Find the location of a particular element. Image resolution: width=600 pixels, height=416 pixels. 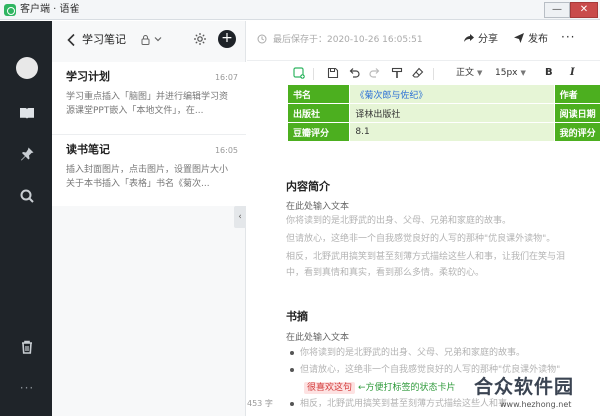

paragraph-line: 但请放心，这绝非一个自我感觉良好的人写的那种"优良课外读物"。 is located at coordinates (421, 239).